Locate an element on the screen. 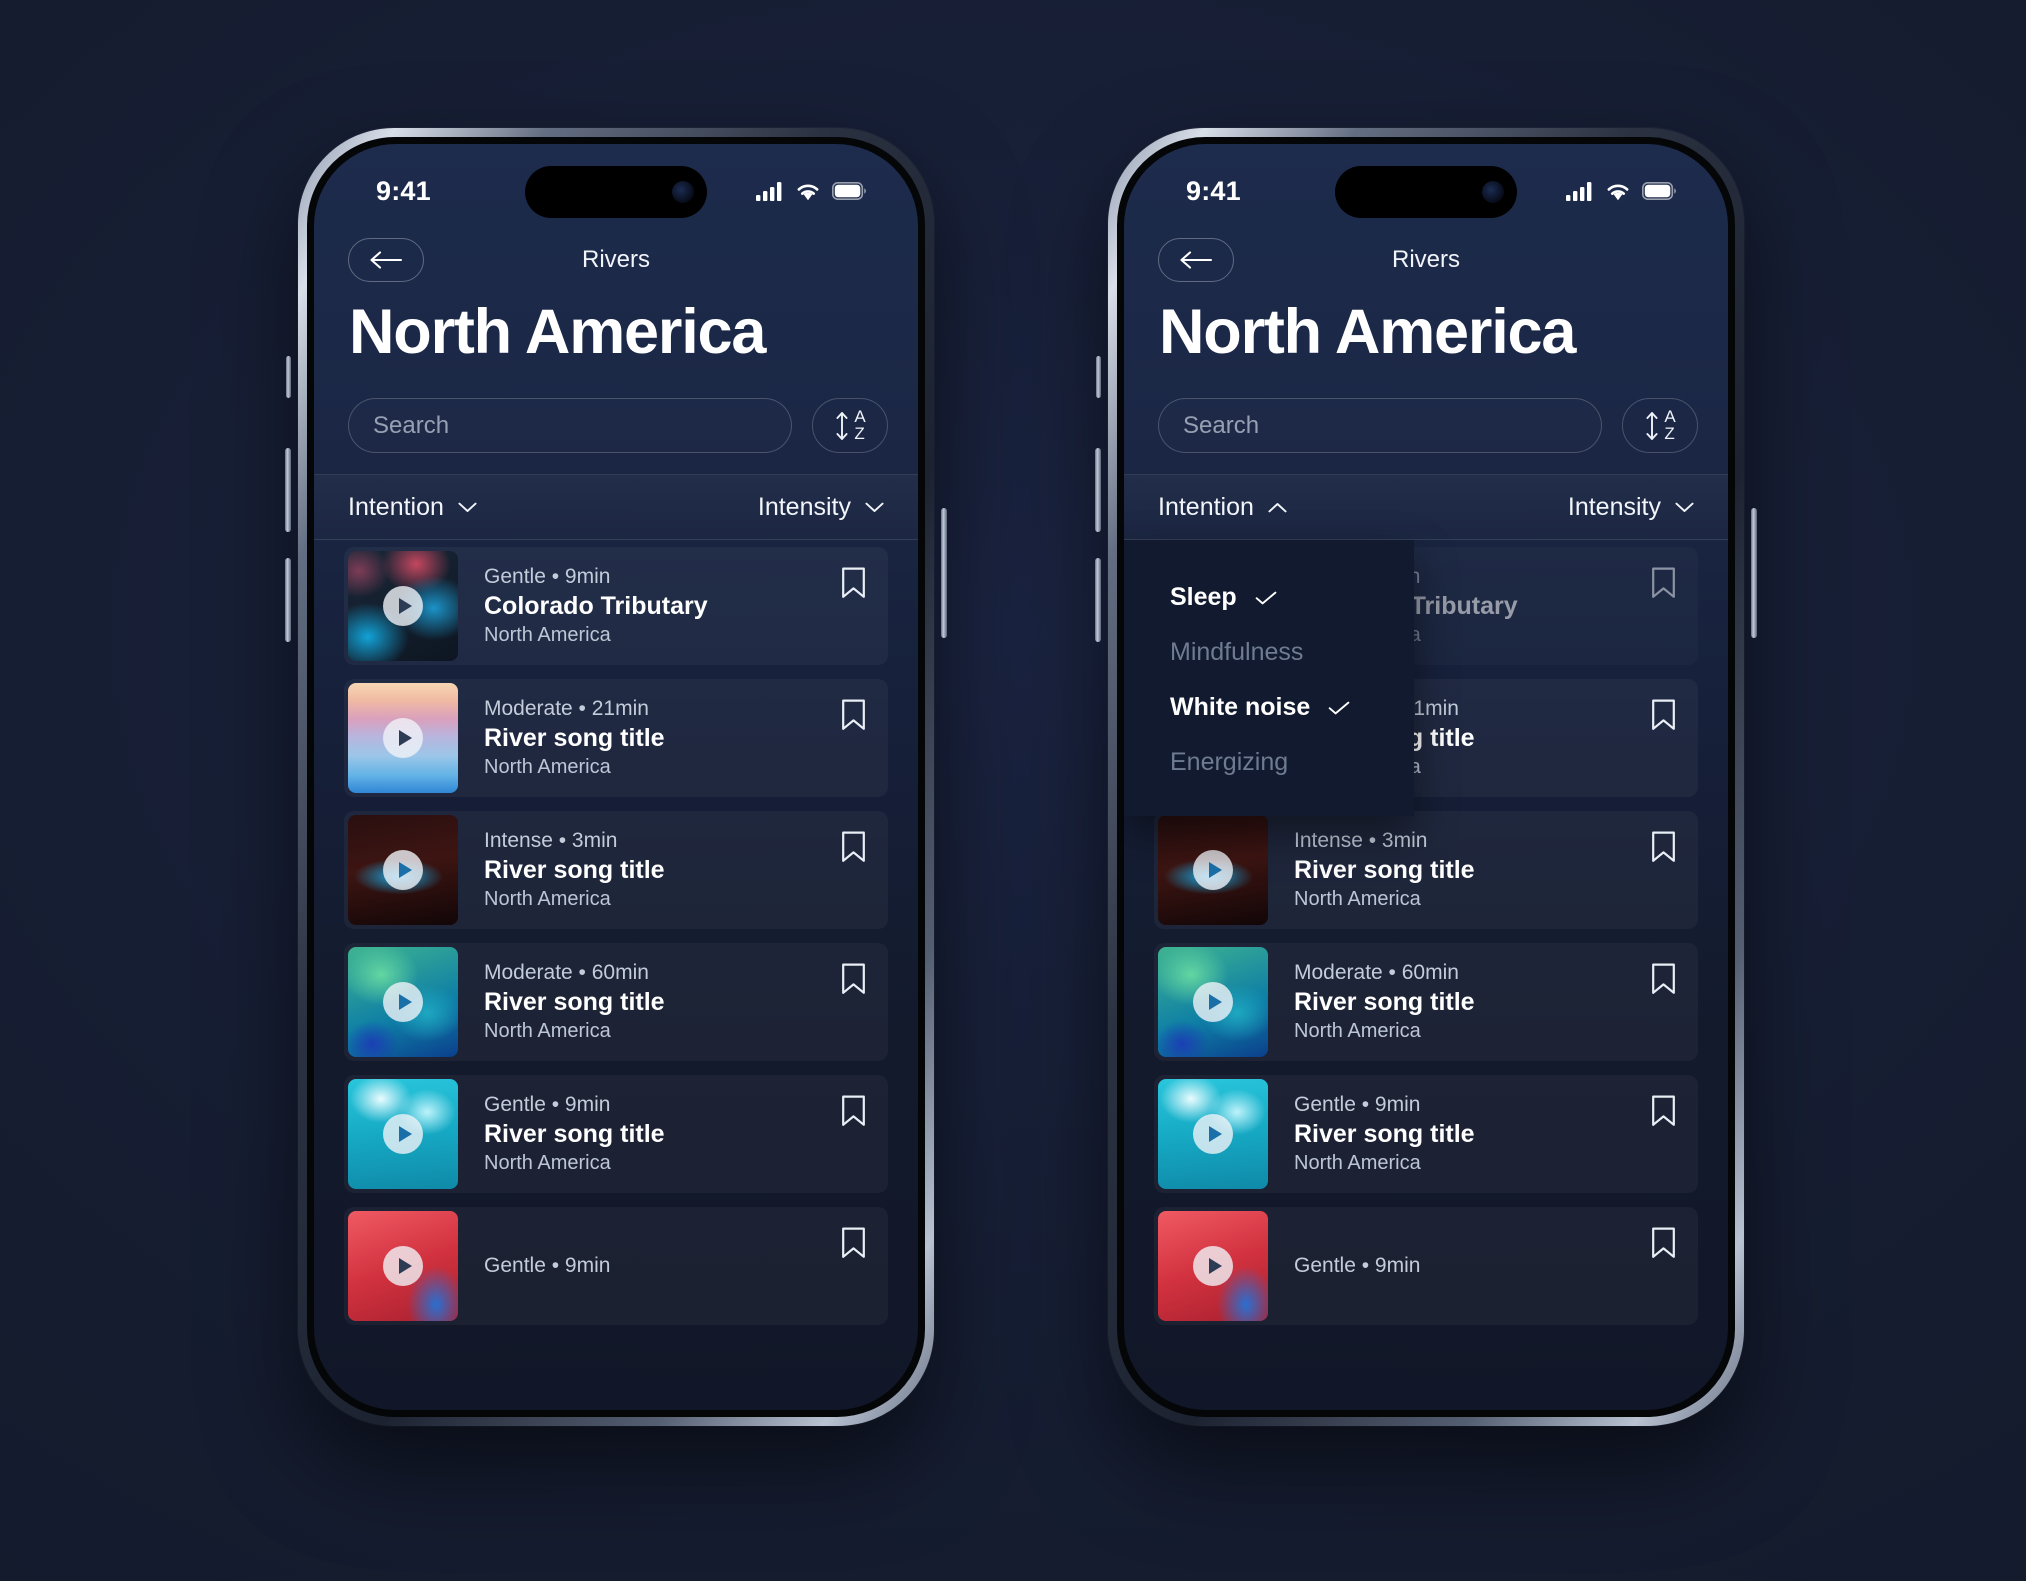 The width and height of the screenshot is (2026, 1581). status-time: 9:41 is located at coordinates (403, 190).